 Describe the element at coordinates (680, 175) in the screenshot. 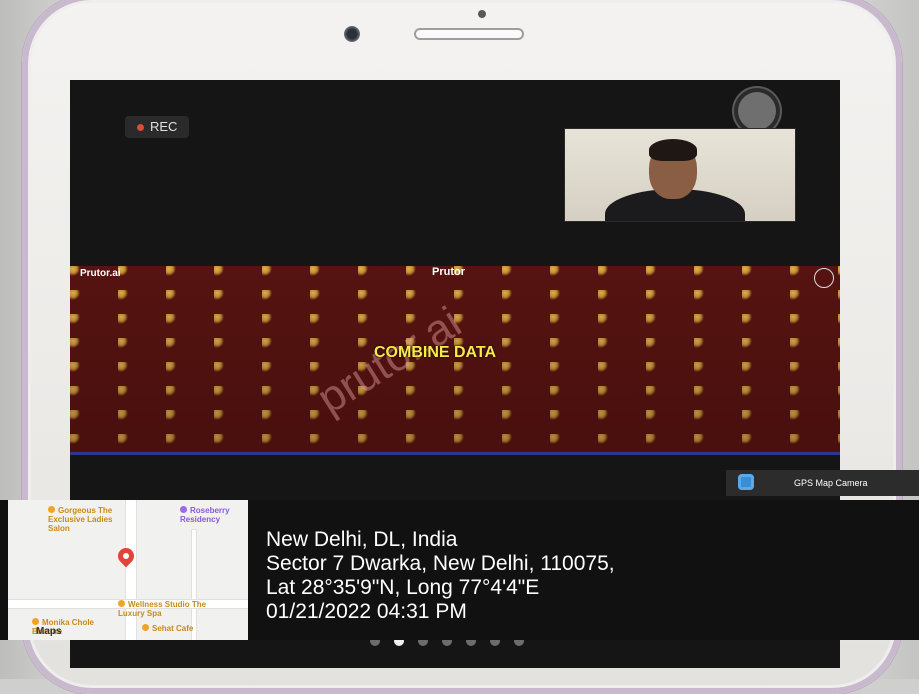

I see `participant-video-tile` at that location.